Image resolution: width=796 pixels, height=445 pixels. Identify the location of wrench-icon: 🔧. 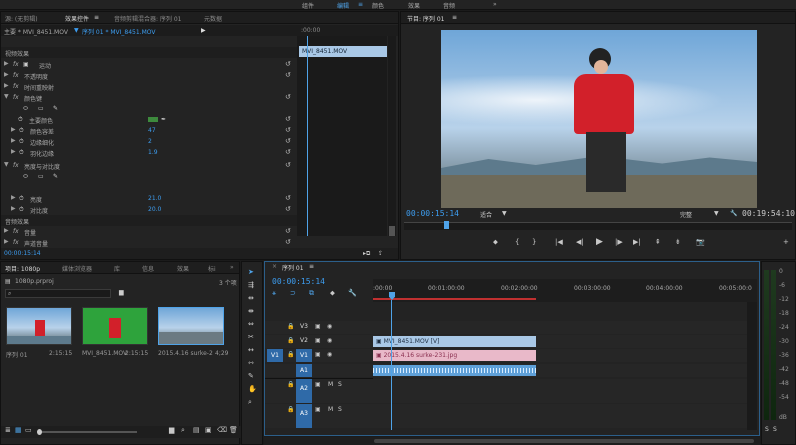
(733, 213).